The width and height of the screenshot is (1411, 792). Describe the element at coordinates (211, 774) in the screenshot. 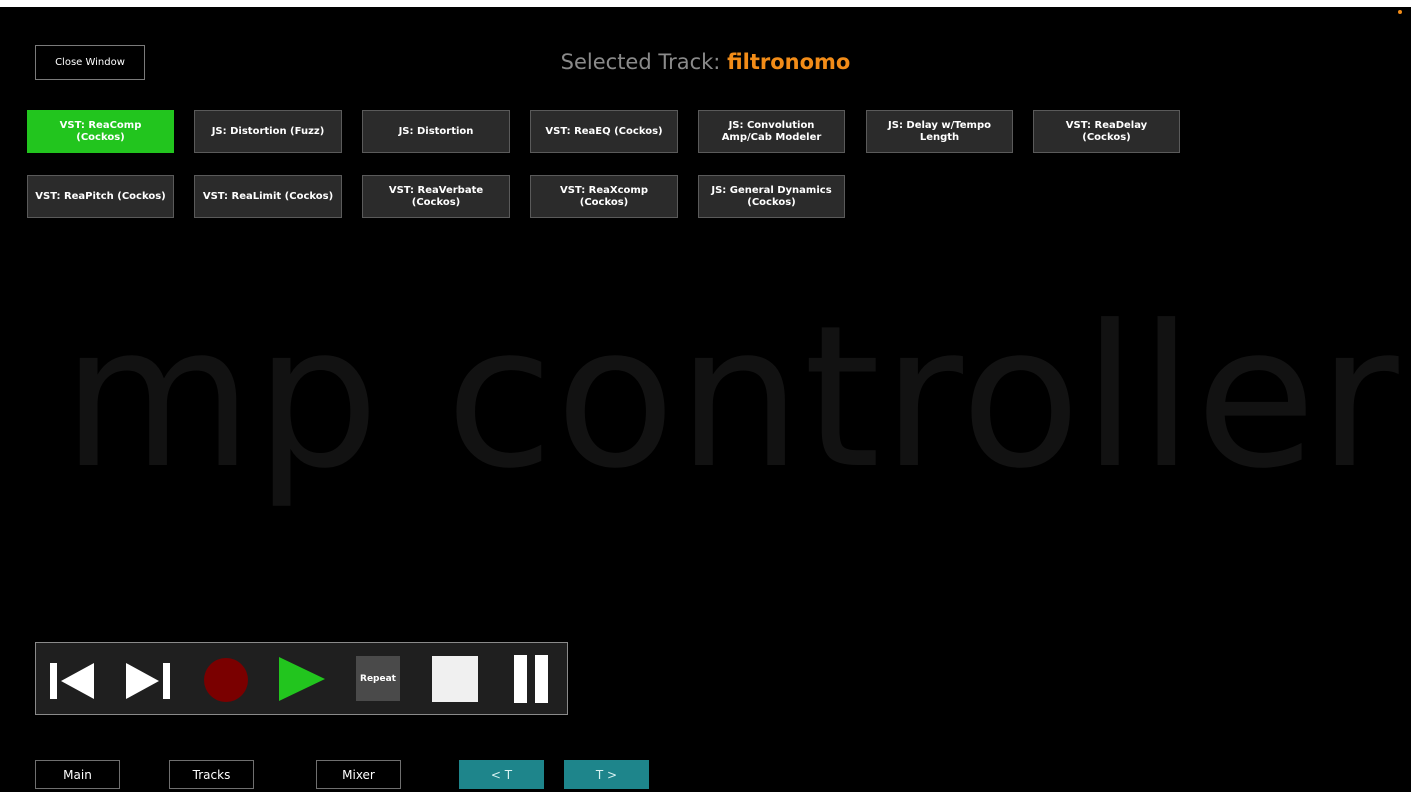

I see `nav-tracks-button: Tracks` at that location.